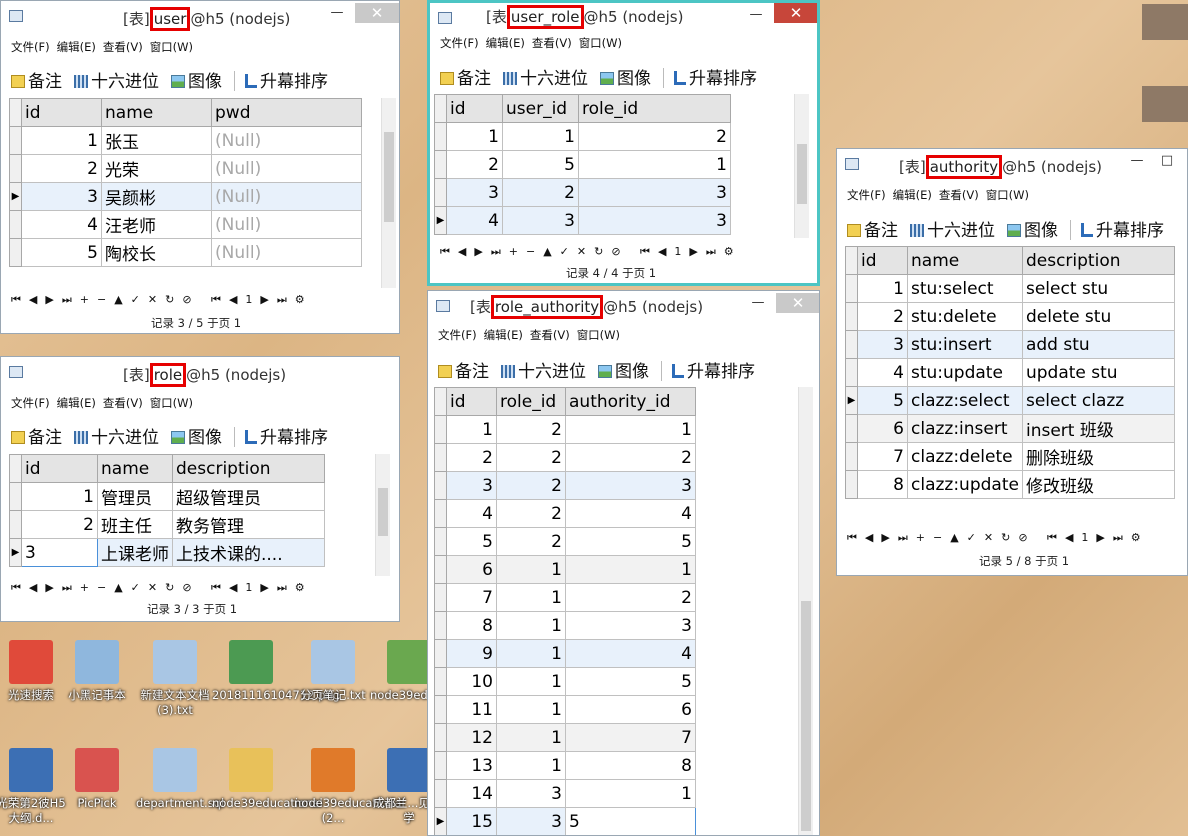 This screenshot has width=1188, height=836. I want to click on cell-id: 6, so click(471, 569).